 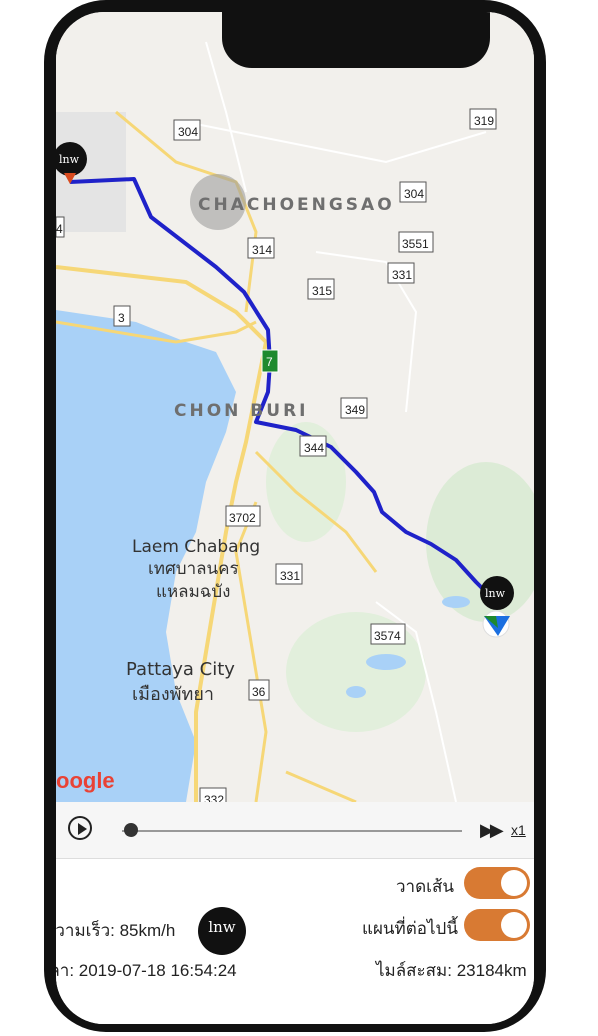 I want to click on svg-text: 344, so click(x=314, y=448).